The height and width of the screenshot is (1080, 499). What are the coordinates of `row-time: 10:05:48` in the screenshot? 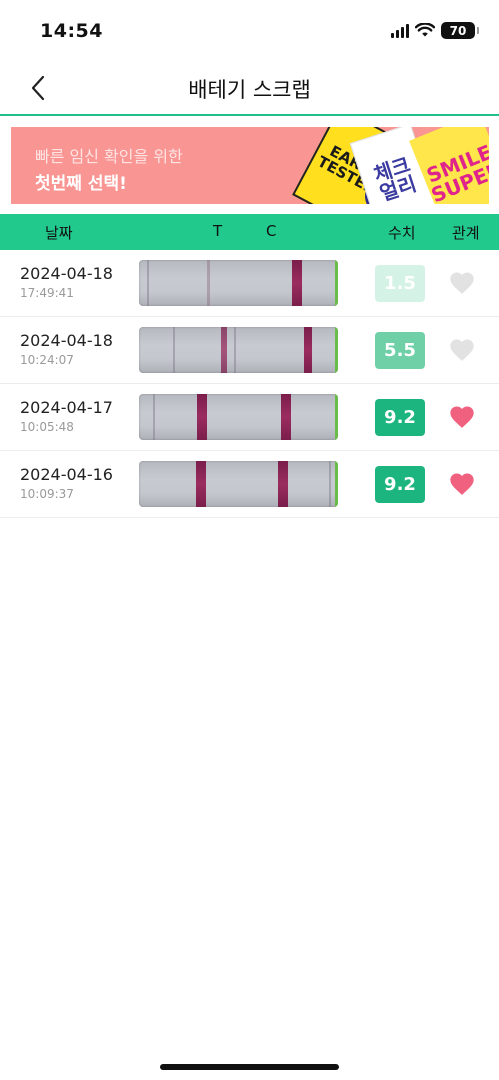 It's located at (47, 427).